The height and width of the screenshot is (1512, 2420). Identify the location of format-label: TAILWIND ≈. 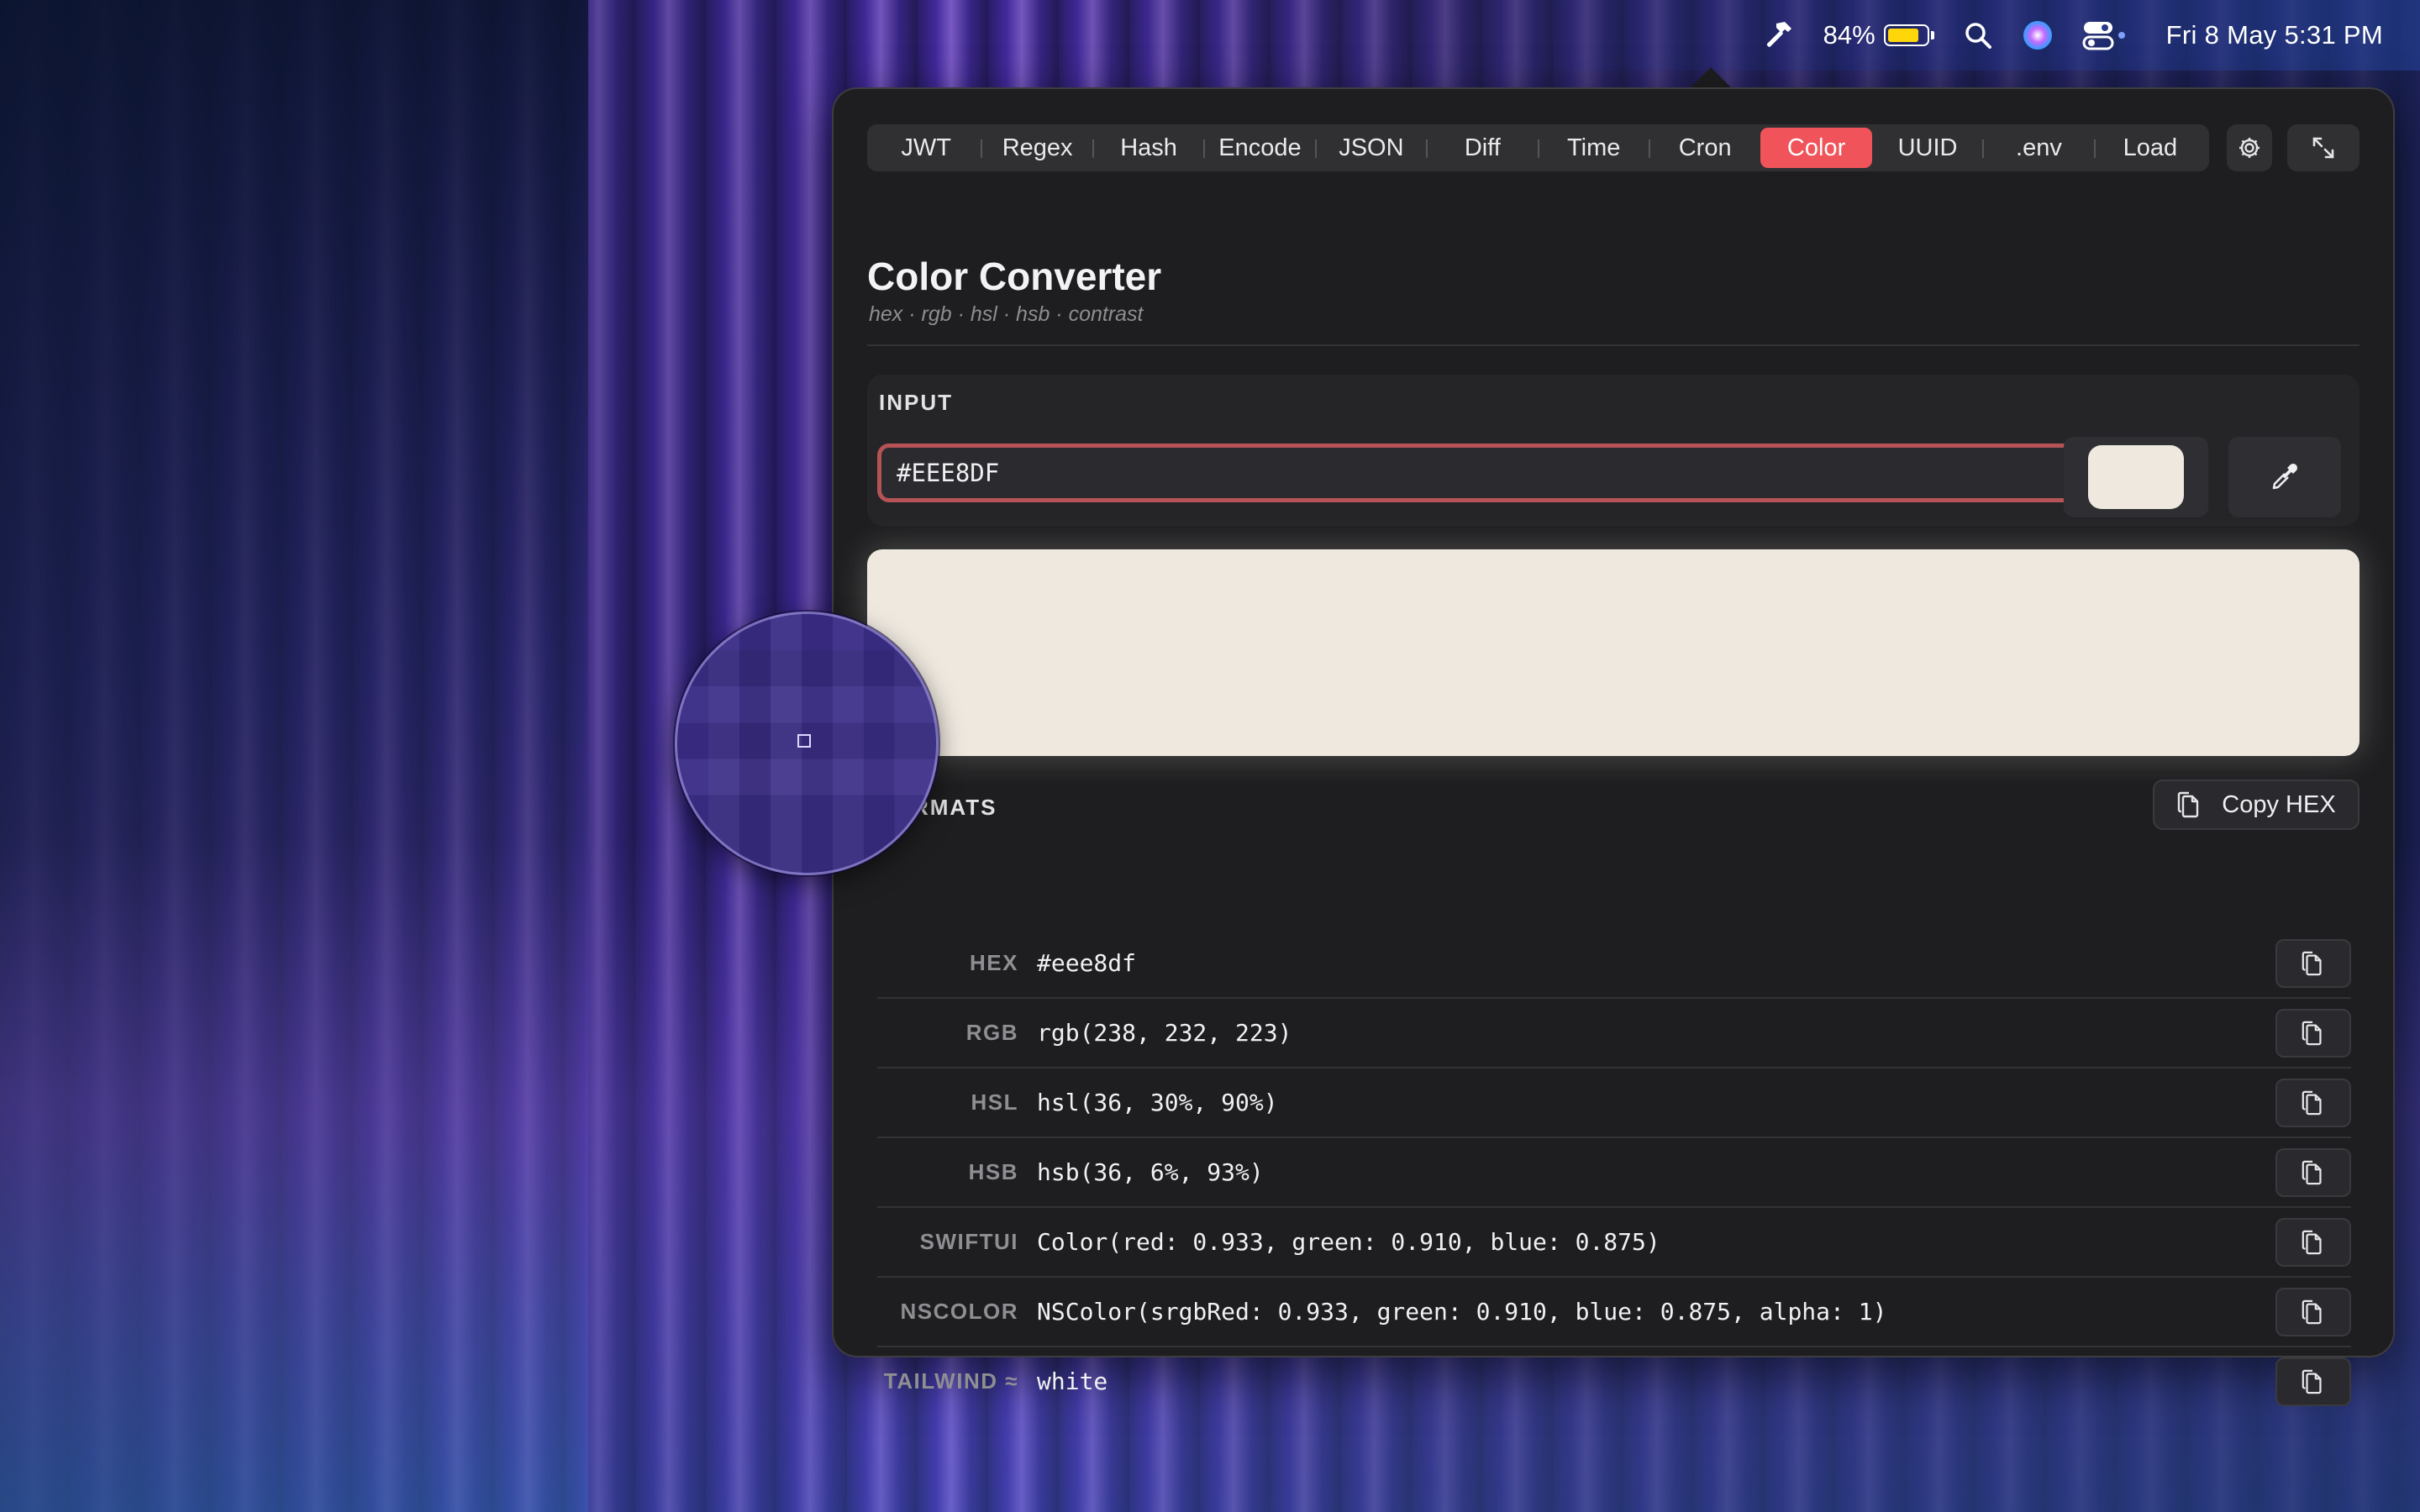
(951, 1381).